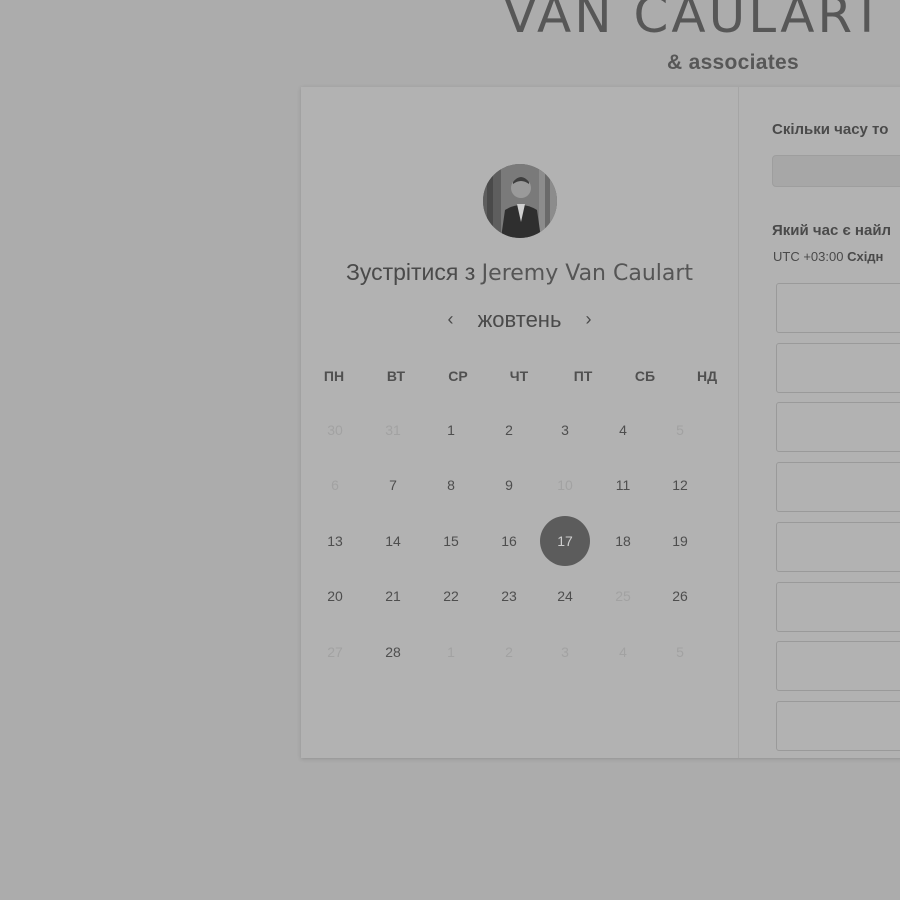 This screenshot has width=900, height=900. Describe the element at coordinates (451, 596) in the screenshot. I see `calendar-day: 22` at that location.